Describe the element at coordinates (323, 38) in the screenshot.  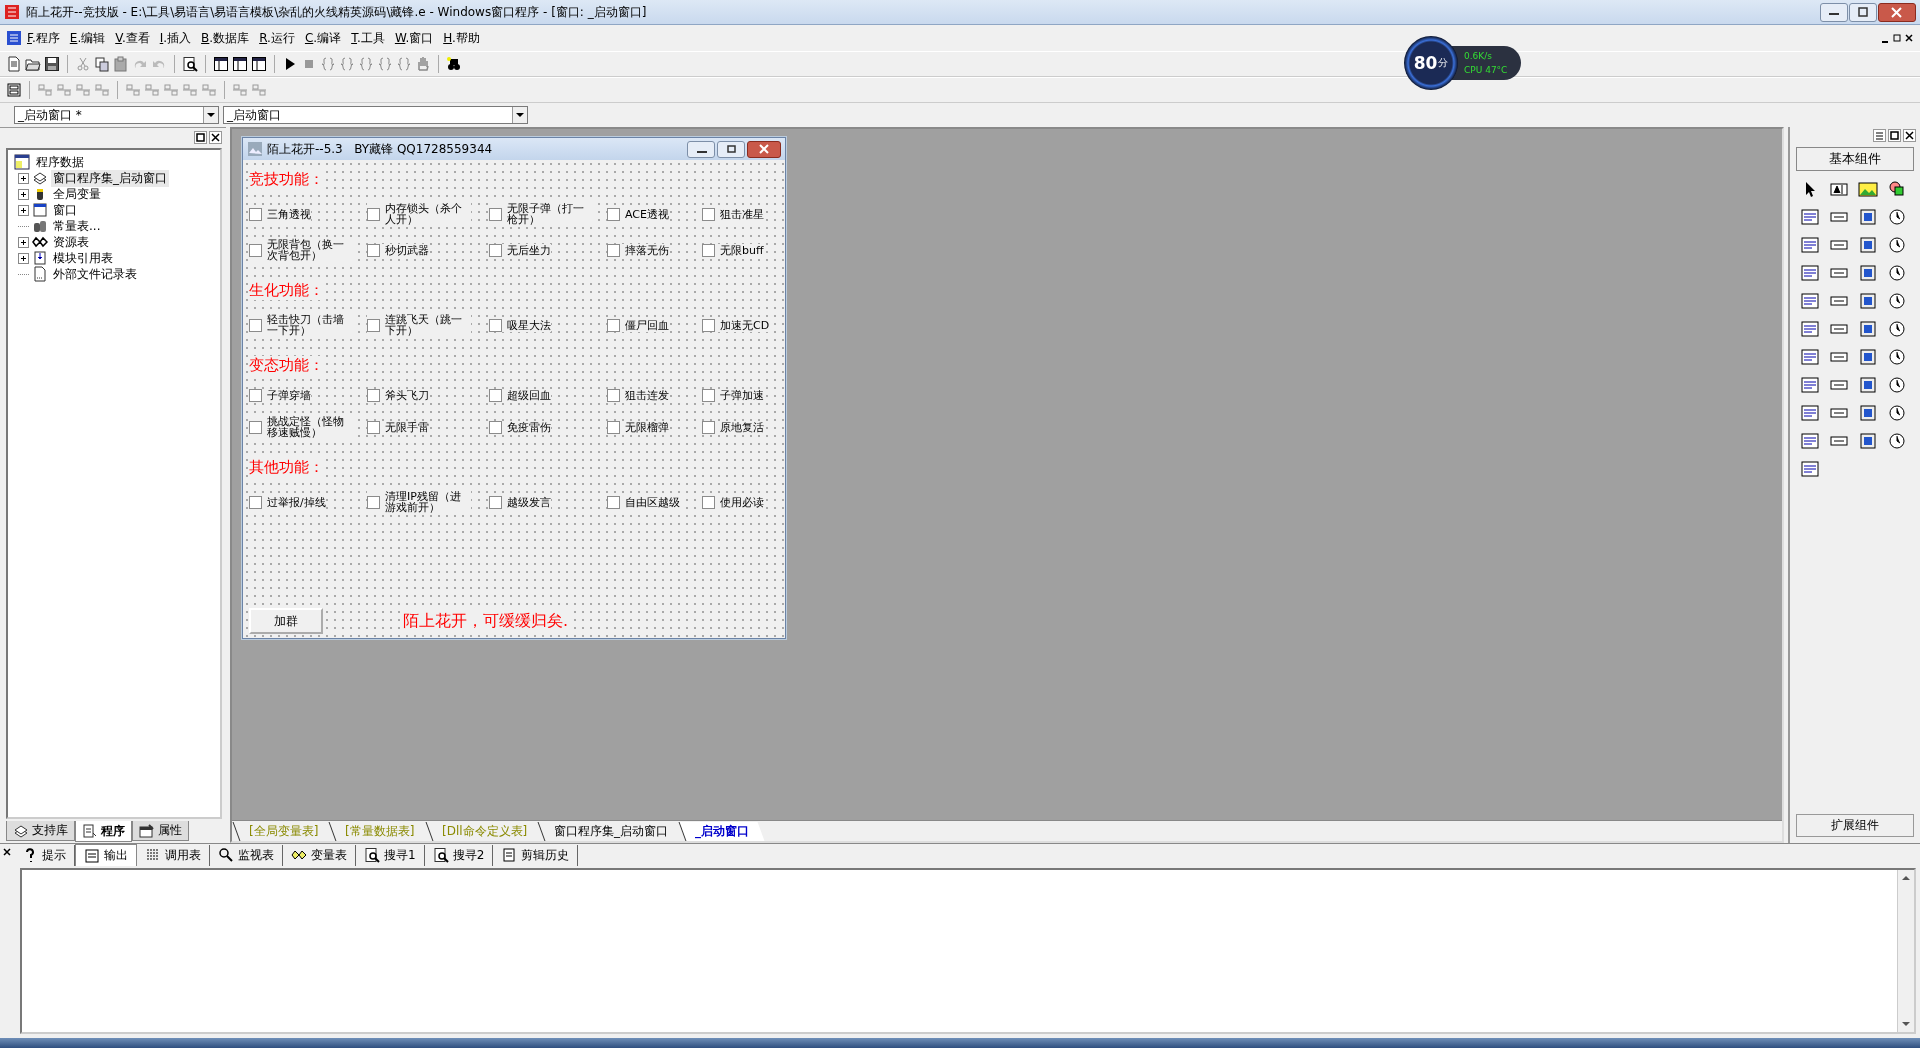
I see `menu-item: C.编译` at that location.